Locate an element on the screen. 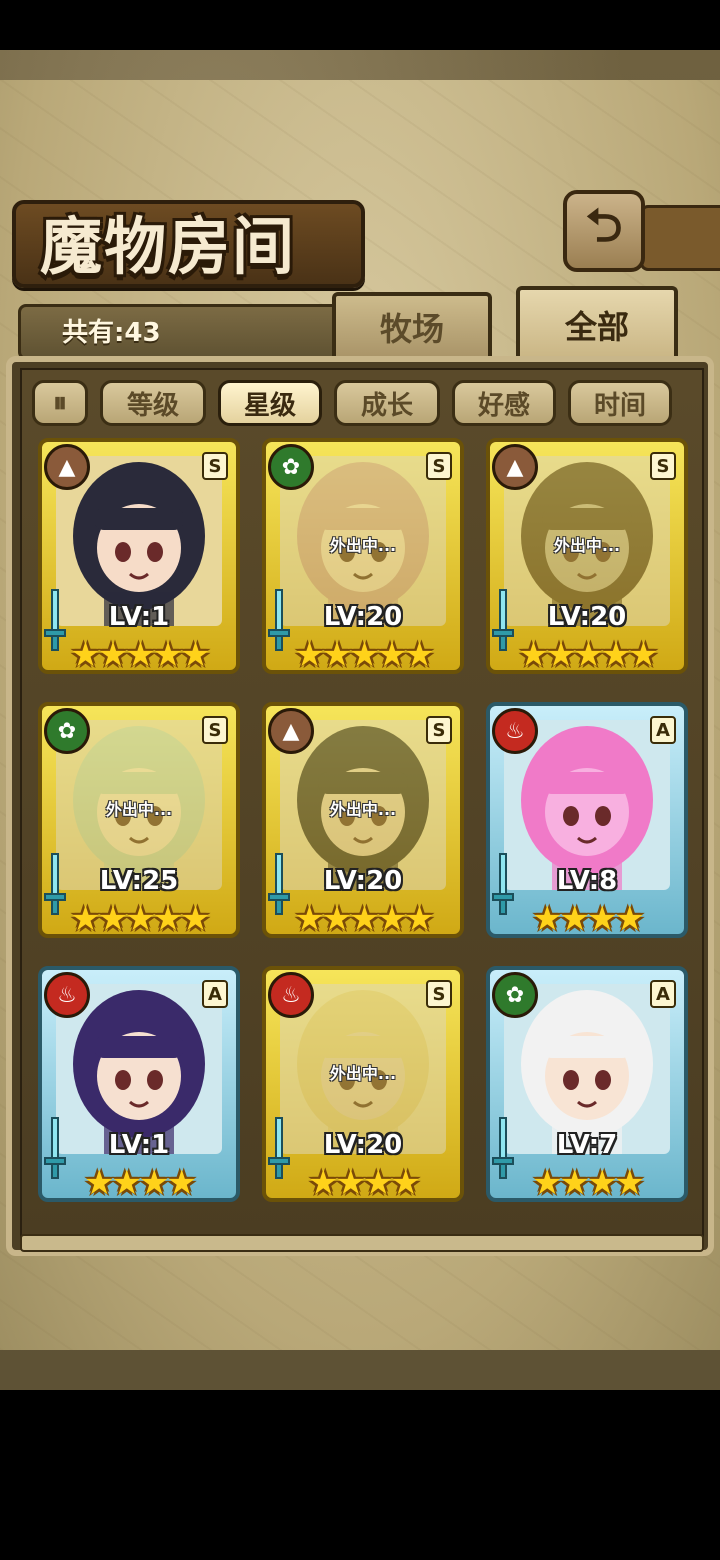 This screenshot has height=1560, width=720. filter-time: 时间 is located at coordinates (620, 403).